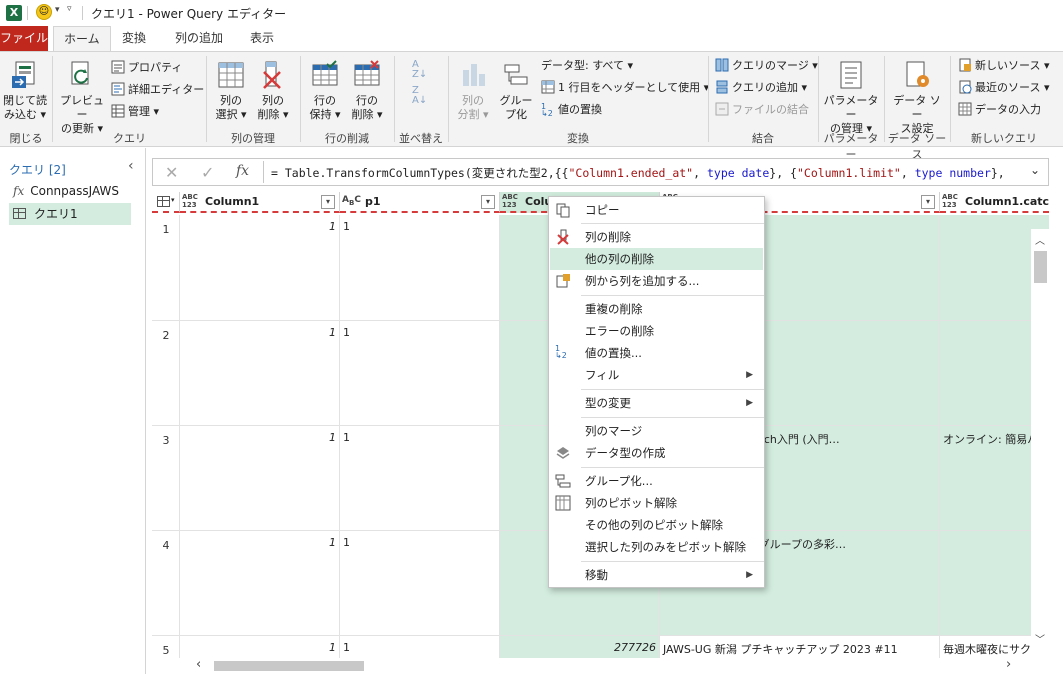 The width and height of the screenshot is (1063, 674). Describe the element at coordinates (57, 10) in the screenshot. I see `feedback-dropdown-icon: ▾` at that location.